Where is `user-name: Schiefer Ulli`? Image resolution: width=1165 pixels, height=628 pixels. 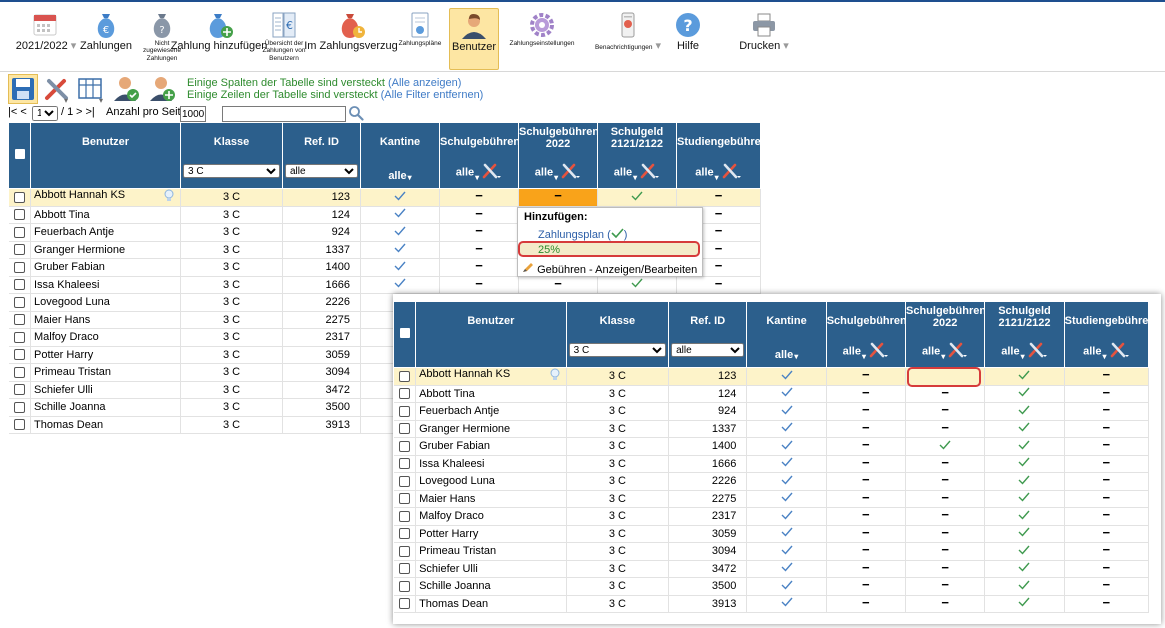 user-name: Schiefer Ulli is located at coordinates (491, 569).